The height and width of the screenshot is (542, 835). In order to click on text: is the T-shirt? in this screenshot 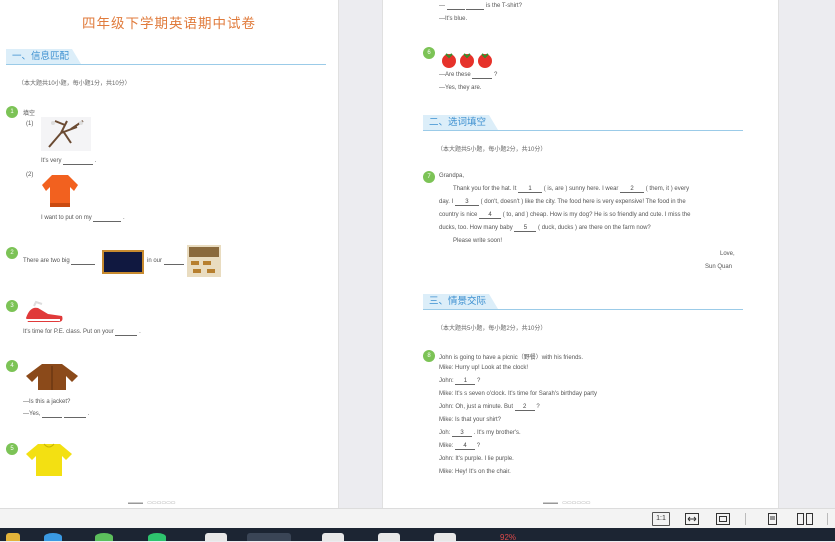, I will do `click(504, 6)`.